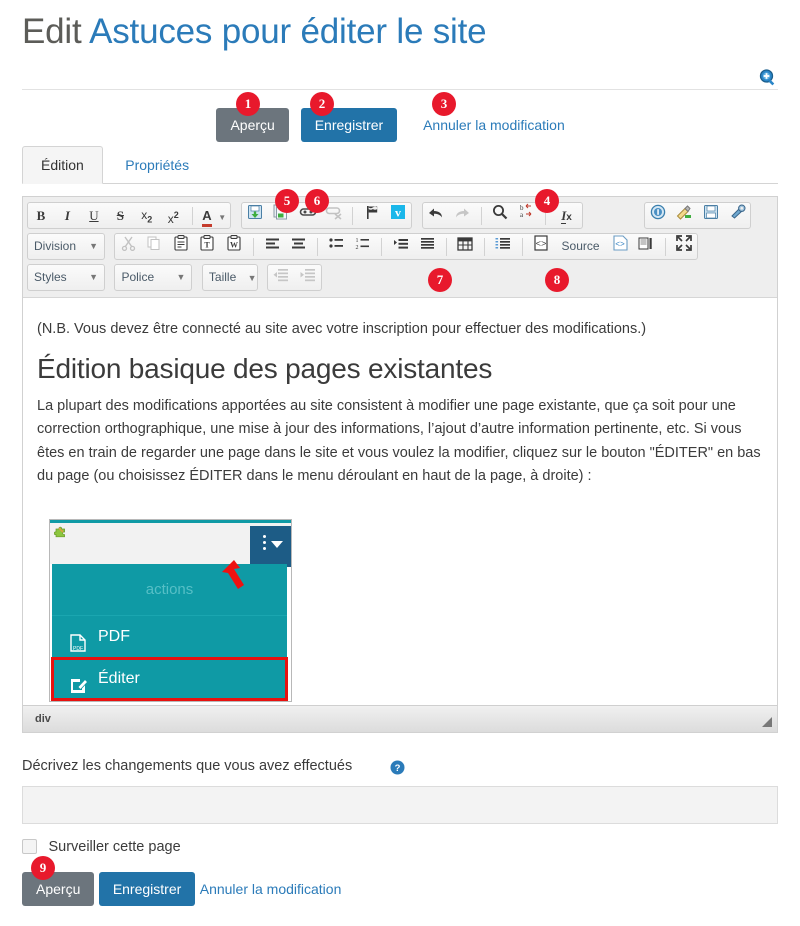 The height and width of the screenshot is (926, 800). Describe the element at coordinates (363, 246) in the screenshot. I see `numbered-list-icon: 12` at that location.